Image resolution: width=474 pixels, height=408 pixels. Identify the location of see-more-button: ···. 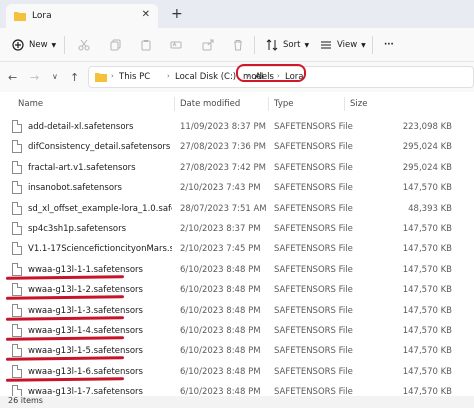
(389, 45).